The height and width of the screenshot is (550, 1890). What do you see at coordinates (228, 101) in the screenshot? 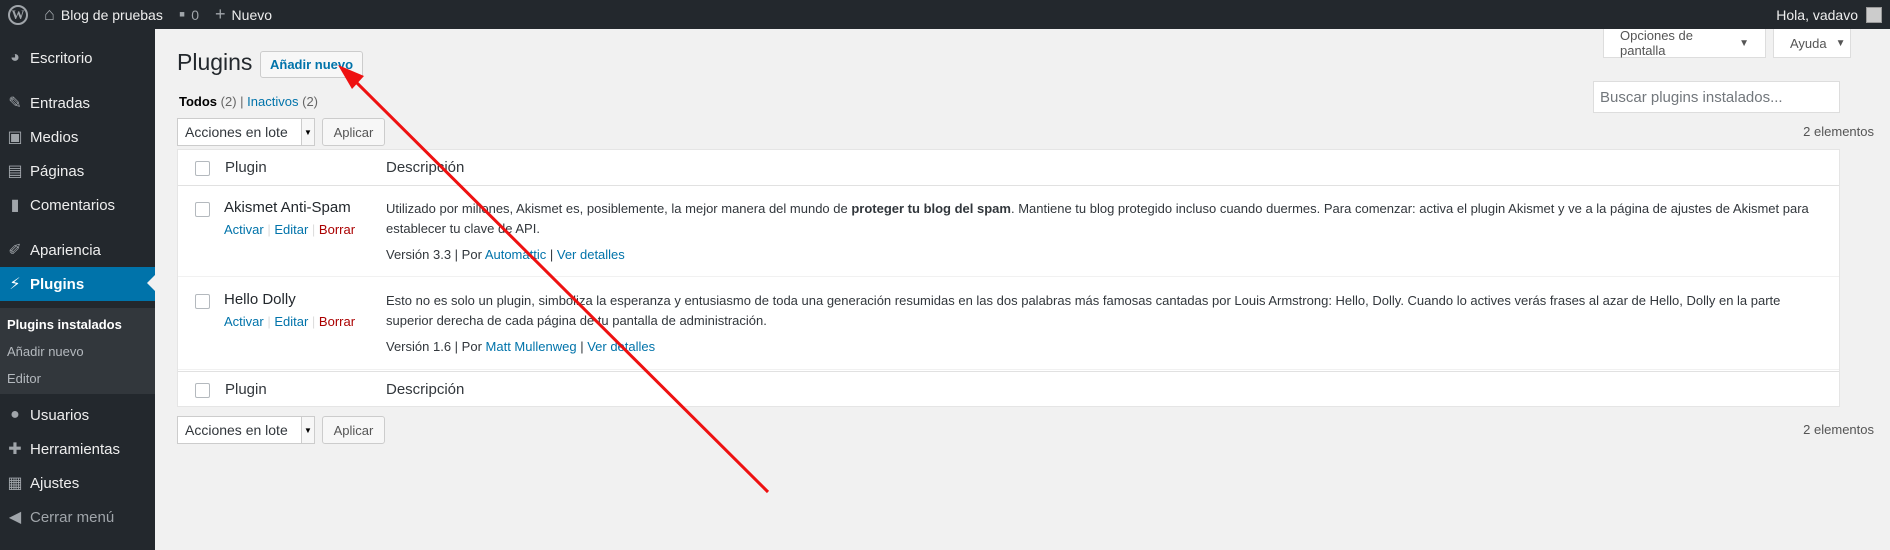
I see `filter-all-count: (2)` at bounding box center [228, 101].